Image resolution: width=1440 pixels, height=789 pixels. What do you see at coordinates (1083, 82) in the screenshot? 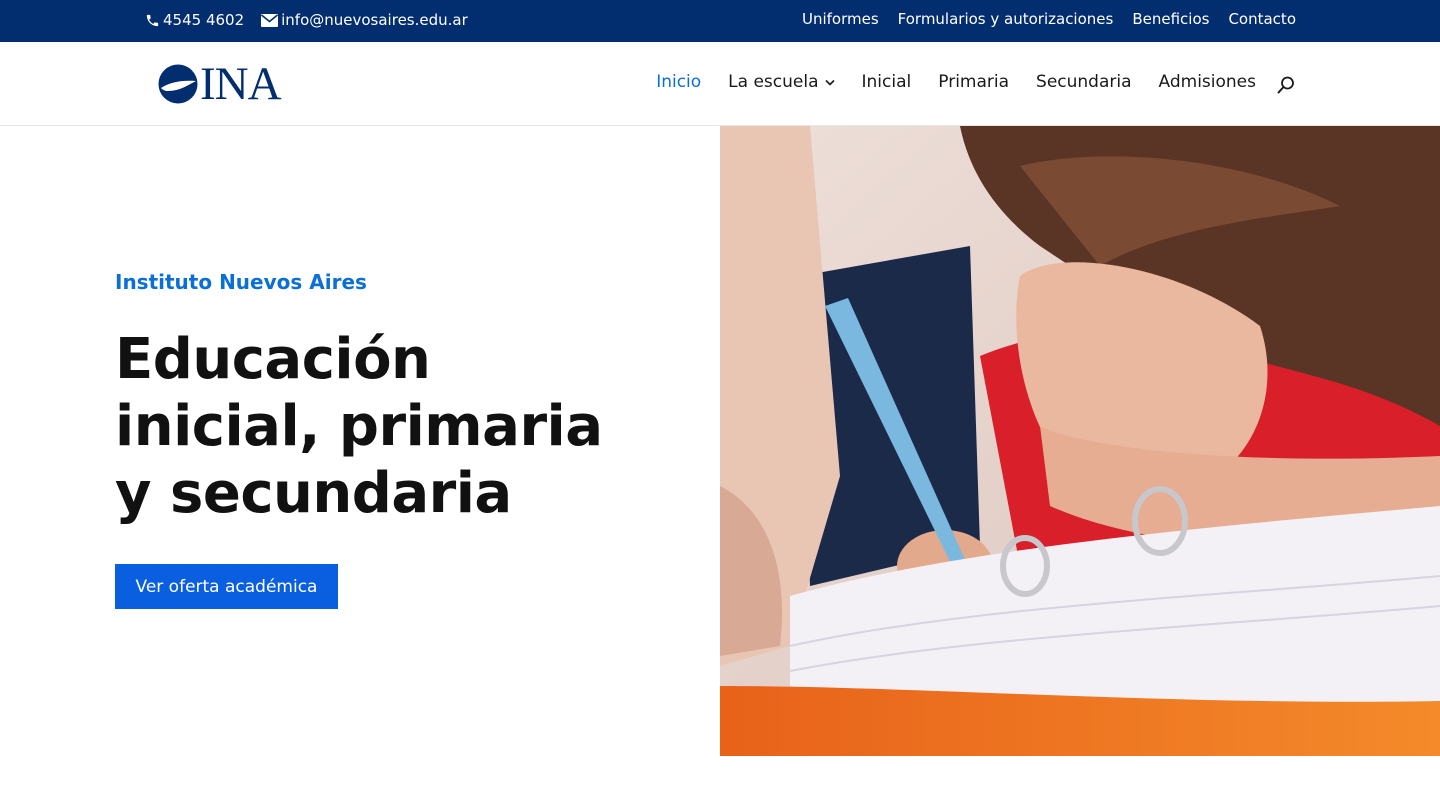
I see `nav-item-secundaria: Secundaria` at bounding box center [1083, 82].